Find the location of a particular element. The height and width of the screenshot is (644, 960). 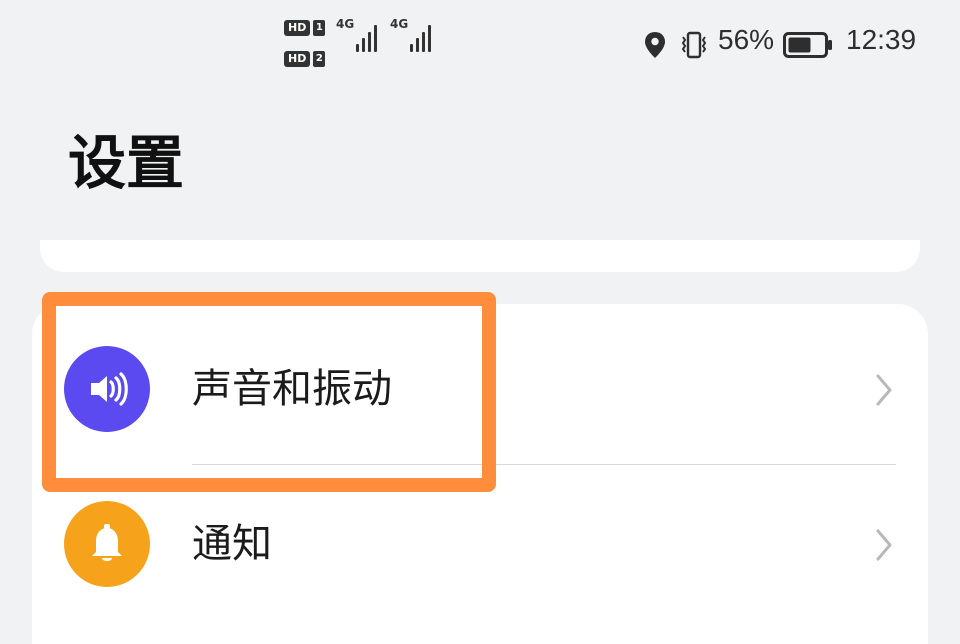

location-icon is located at coordinates (655, 45).